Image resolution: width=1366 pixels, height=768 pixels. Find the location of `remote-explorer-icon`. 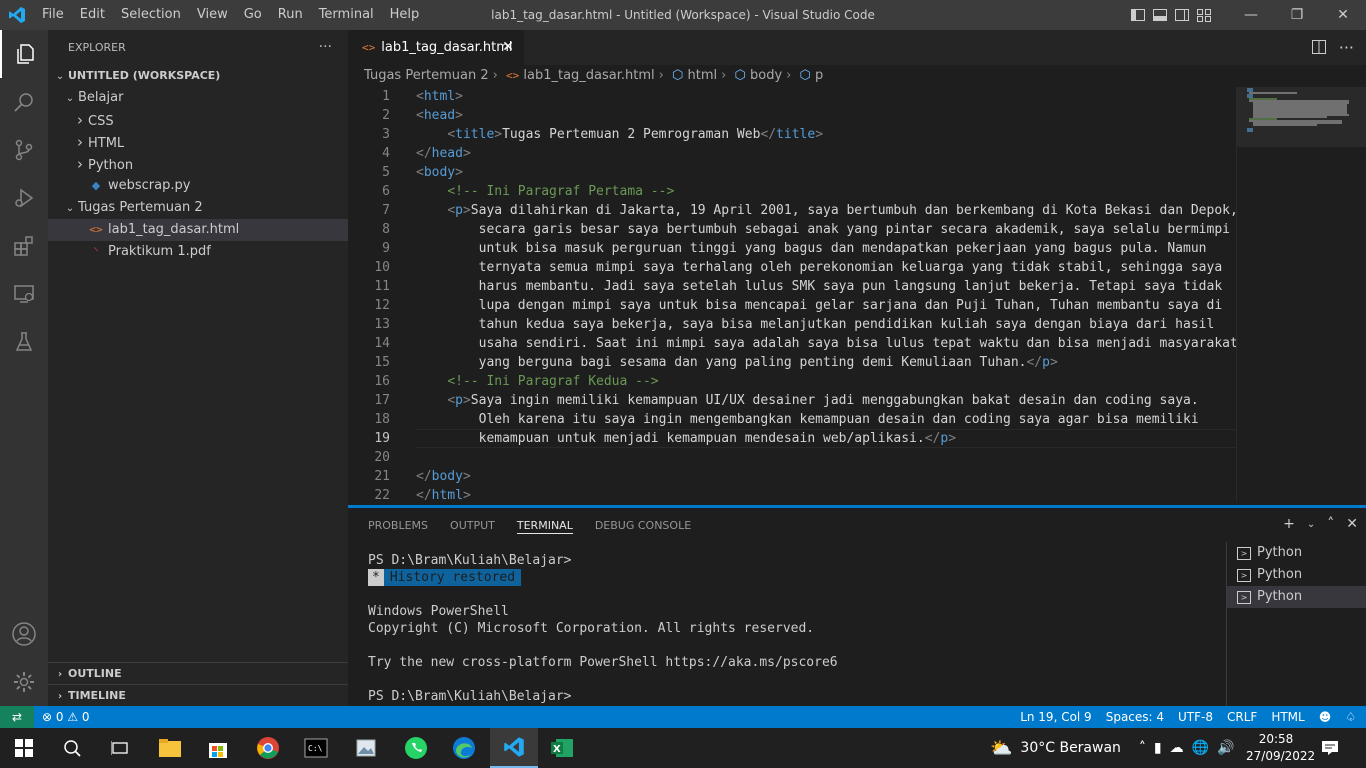

remote-explorer-icon is located at coordinates (24, 294).